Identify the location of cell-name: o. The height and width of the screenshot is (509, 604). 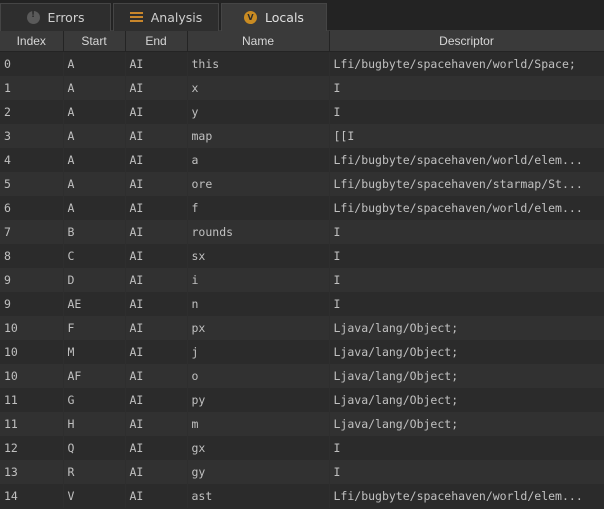
(258, 375).